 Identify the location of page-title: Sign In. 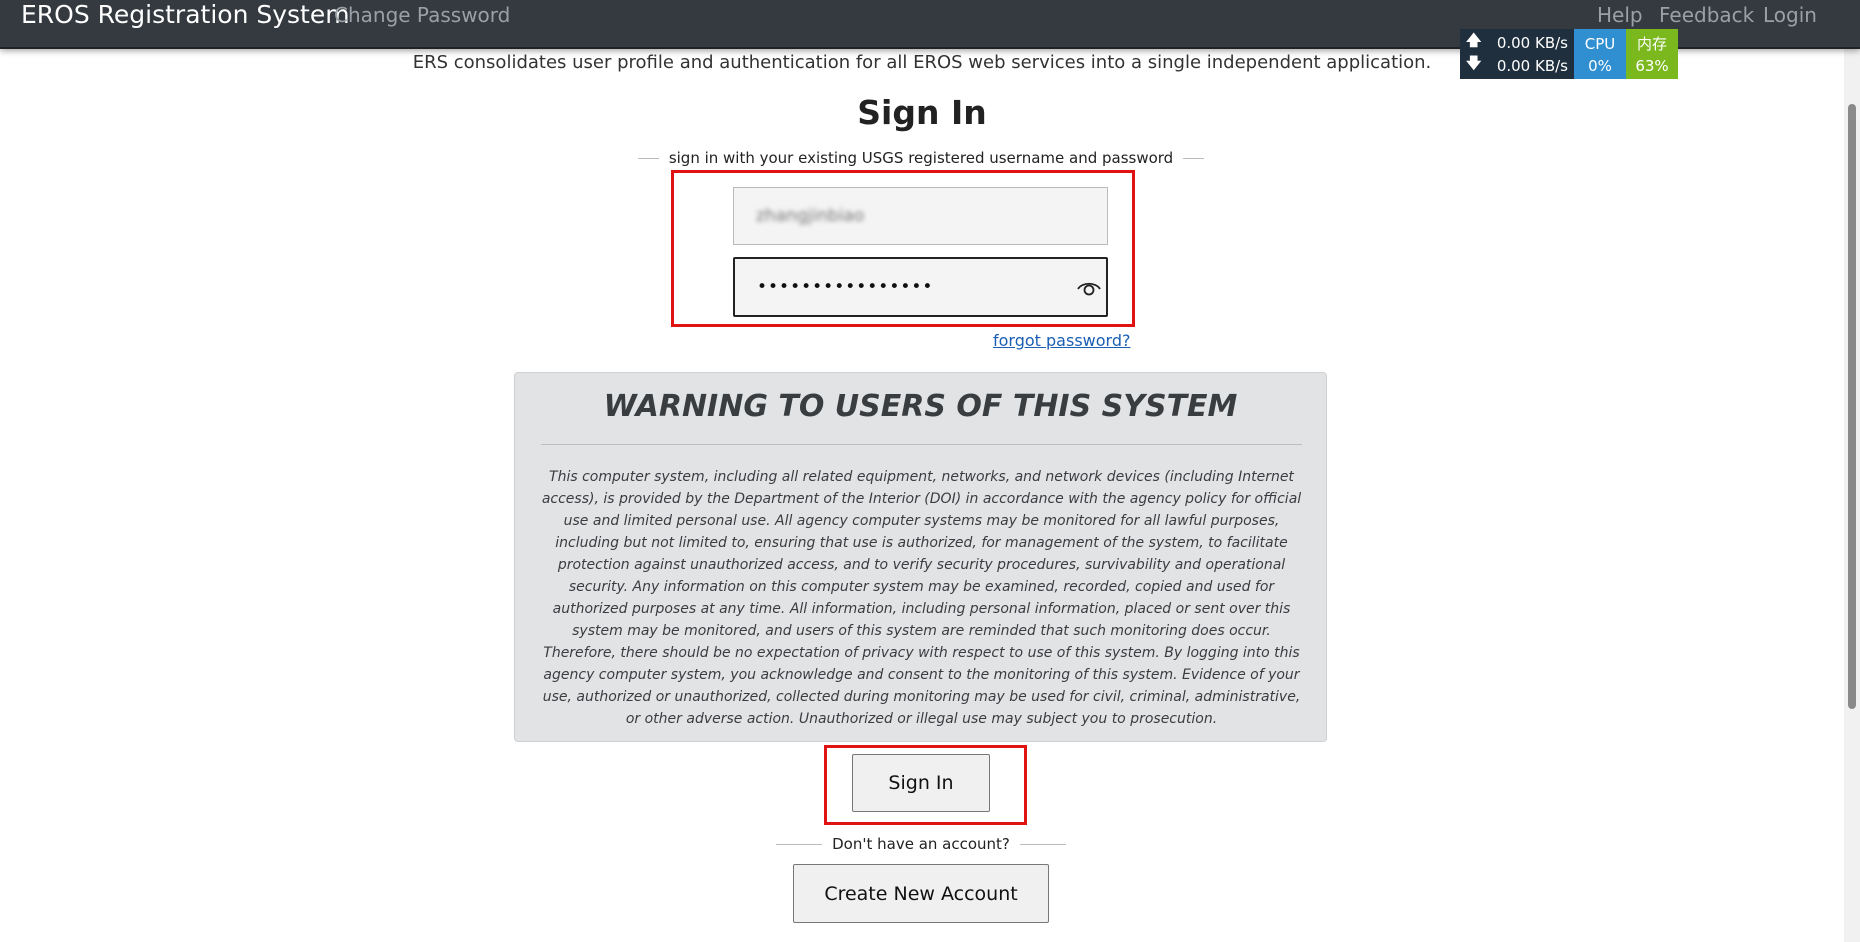
(922, 112).